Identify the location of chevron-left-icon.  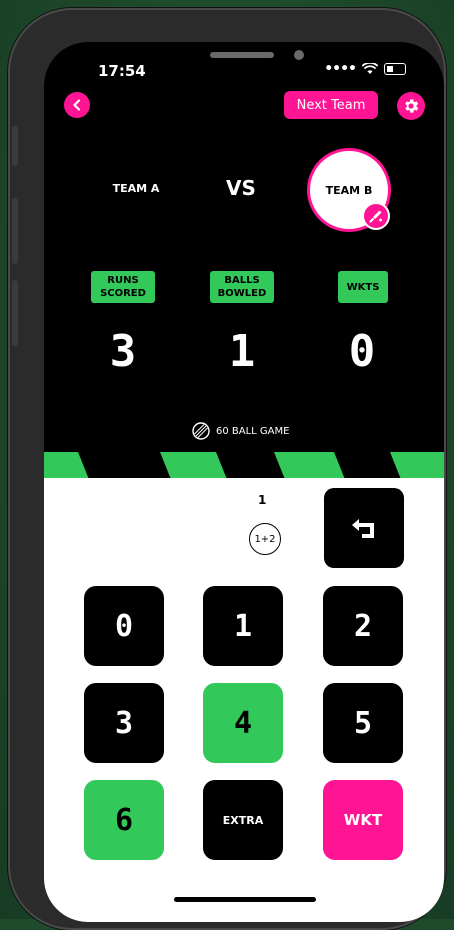
(77, 105).